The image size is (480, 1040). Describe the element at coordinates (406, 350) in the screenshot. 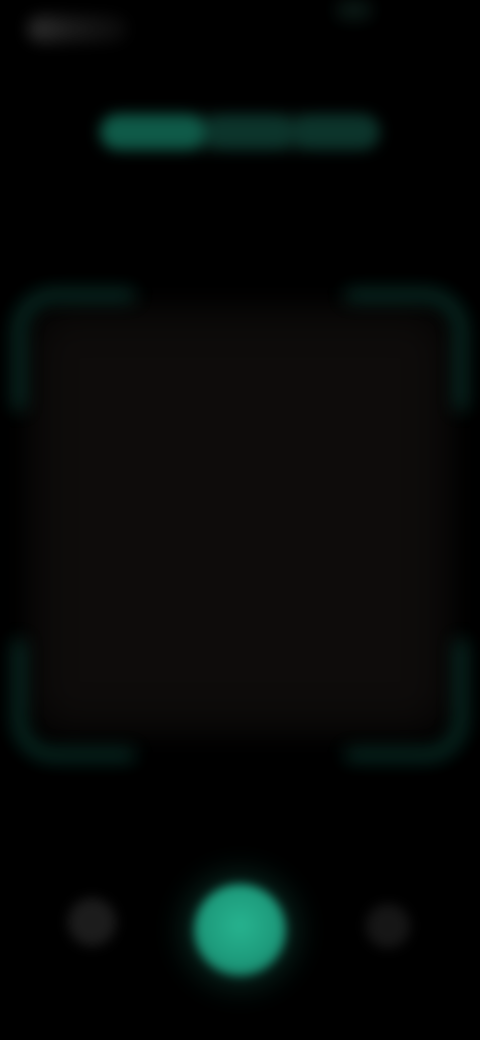

I see `scan-corner-top-right` at that location.